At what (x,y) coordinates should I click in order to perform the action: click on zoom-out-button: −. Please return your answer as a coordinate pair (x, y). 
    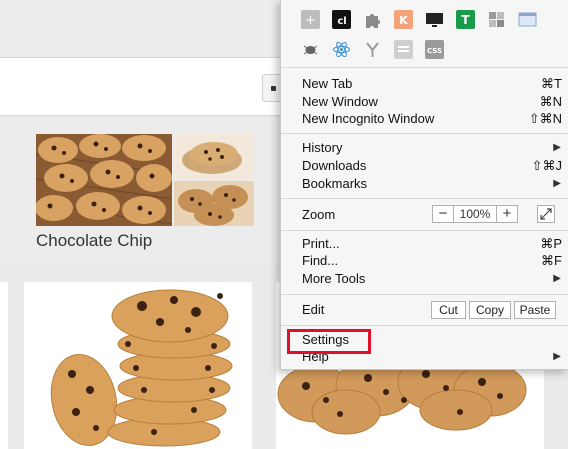
    Looking at the image, I should click on (443, 214).